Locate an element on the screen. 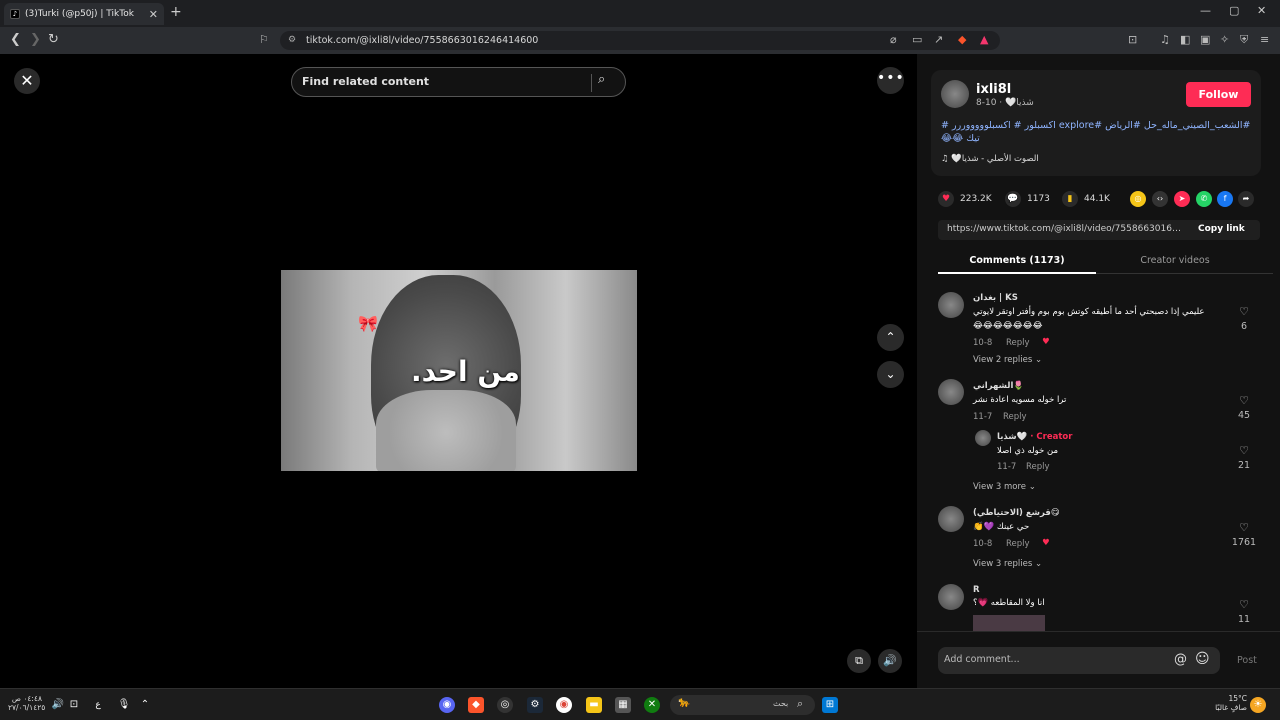  comment-author: R is located at coordinates (976, 590).